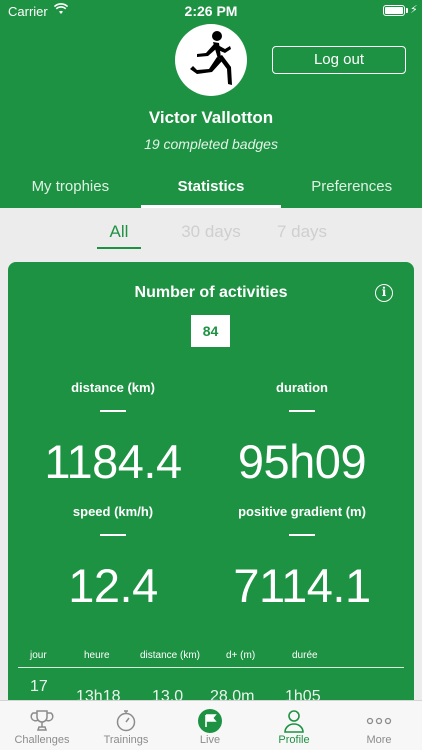 This screenshot has width=422, height=750. Describe the element at coordinates (302, 535) in the screenshot. I see `gradient-divider` at that location.